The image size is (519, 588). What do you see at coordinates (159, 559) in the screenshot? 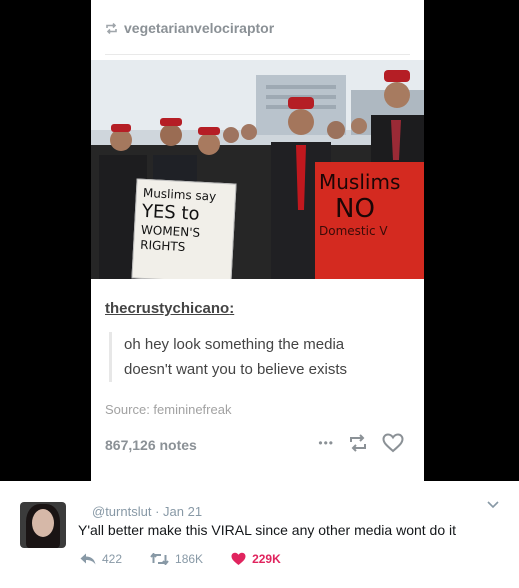
I see `retweet-icon` at bounding box center [159, 559].